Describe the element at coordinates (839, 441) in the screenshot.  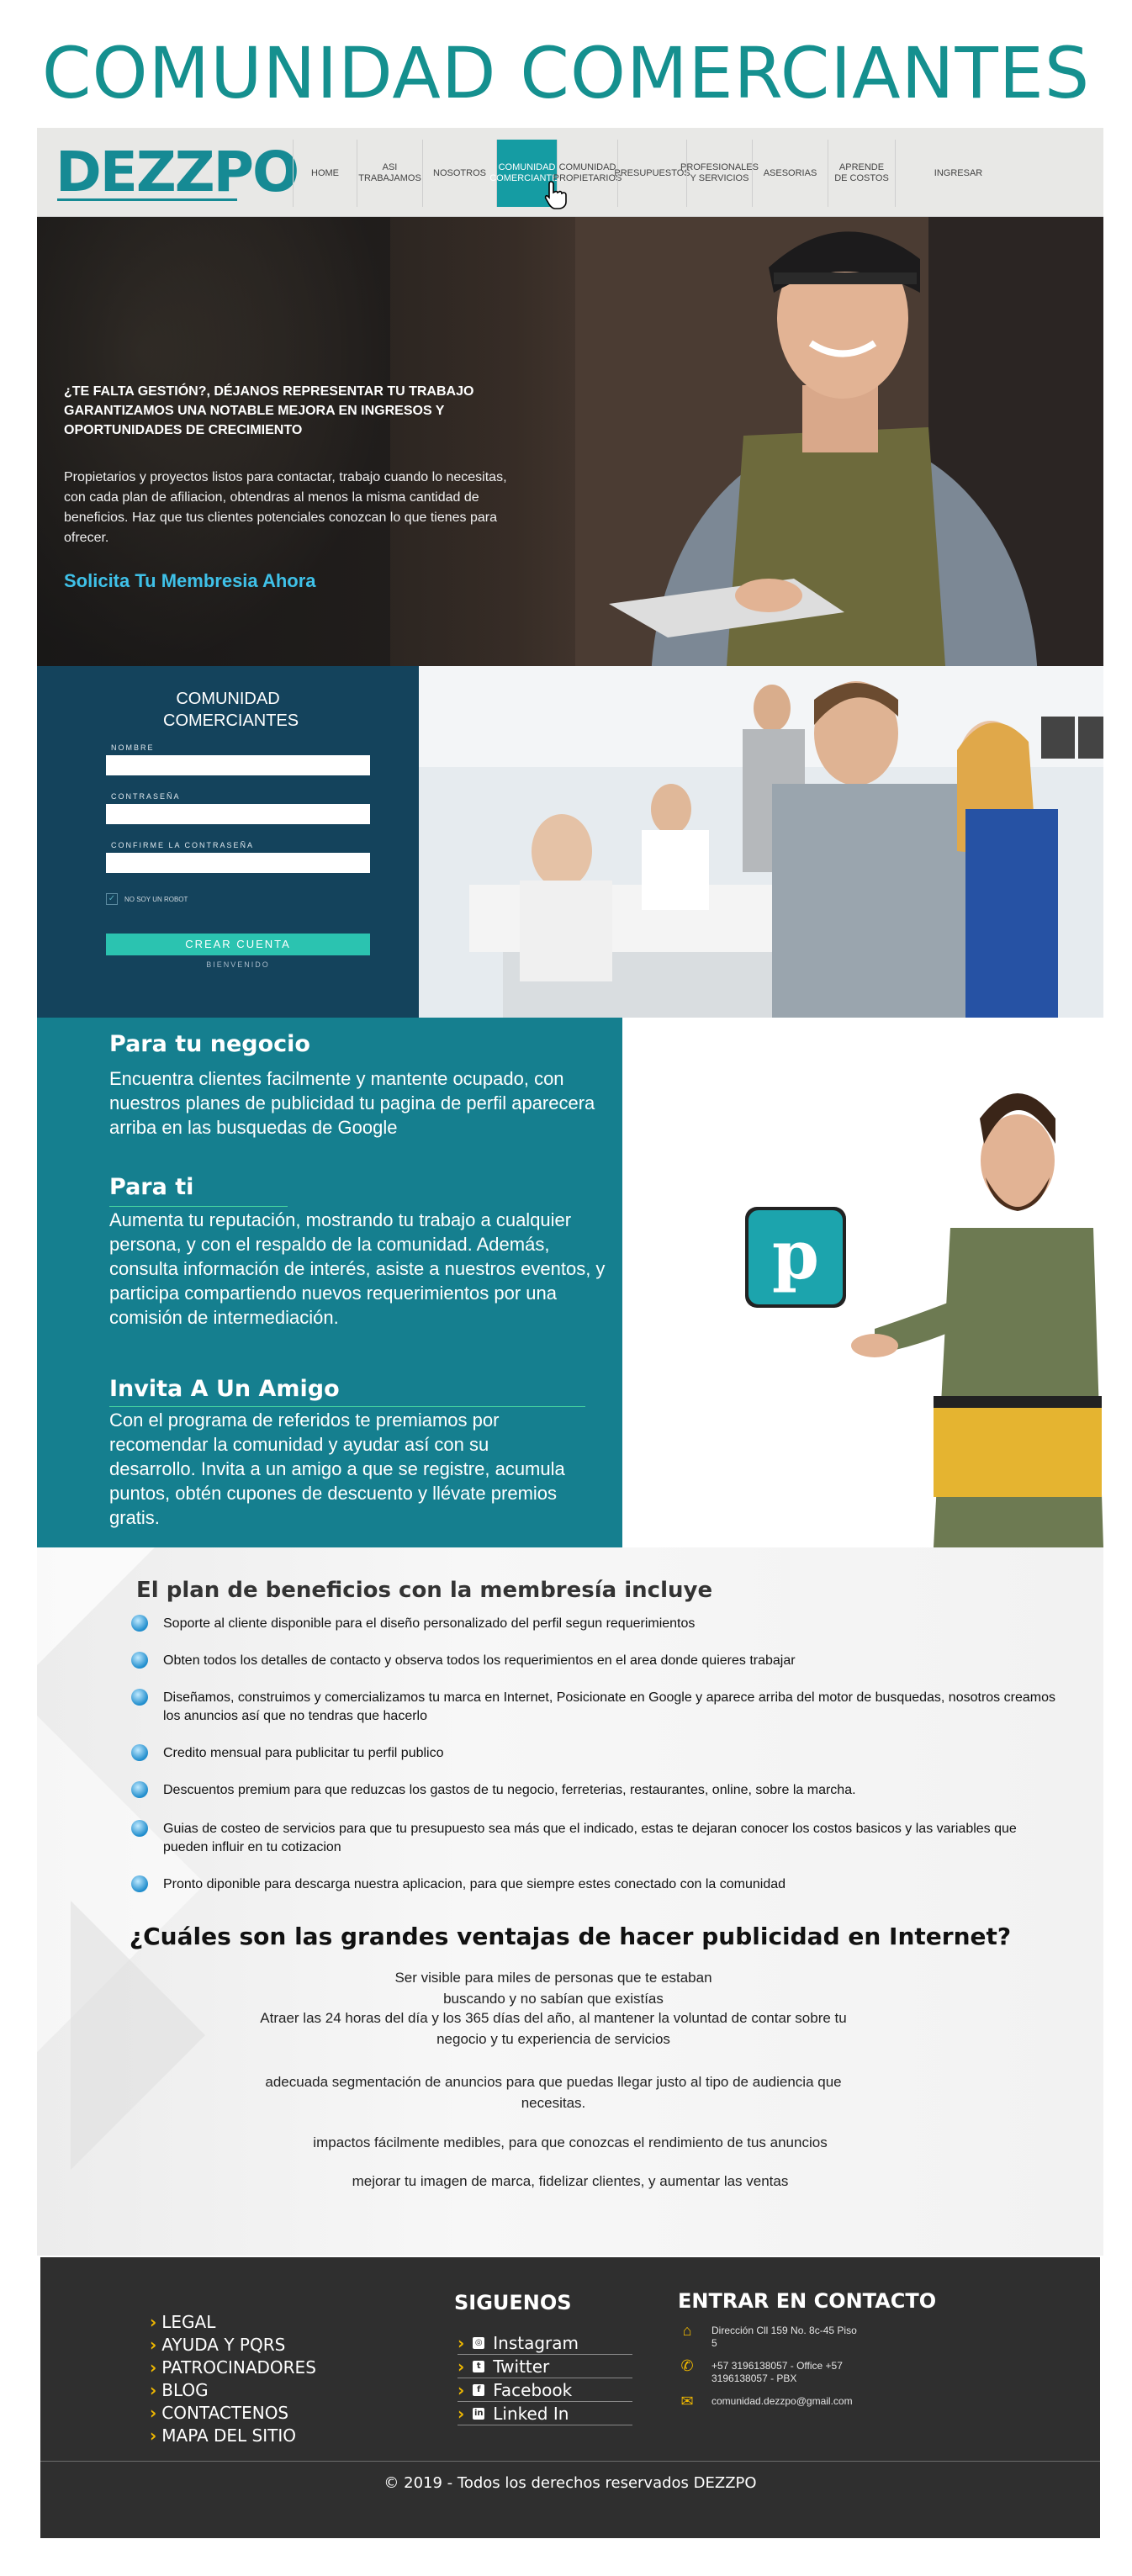
I see `barista-photo` at that location.